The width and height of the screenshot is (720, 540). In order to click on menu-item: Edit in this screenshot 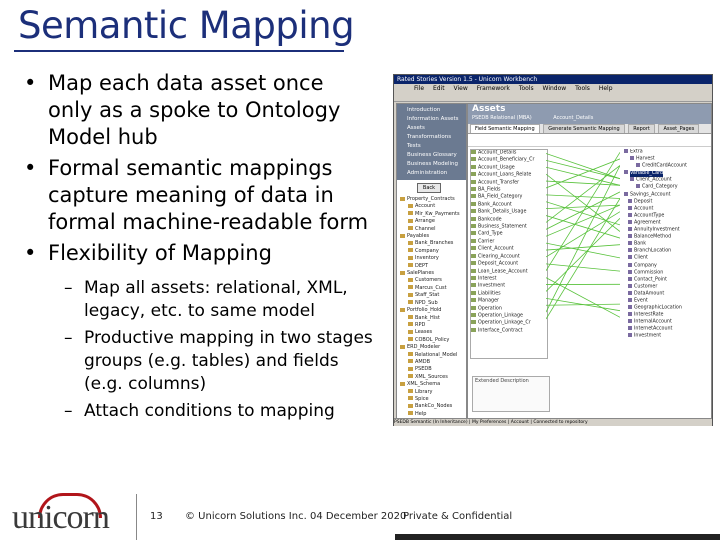, I will do `click(439, 88)`.